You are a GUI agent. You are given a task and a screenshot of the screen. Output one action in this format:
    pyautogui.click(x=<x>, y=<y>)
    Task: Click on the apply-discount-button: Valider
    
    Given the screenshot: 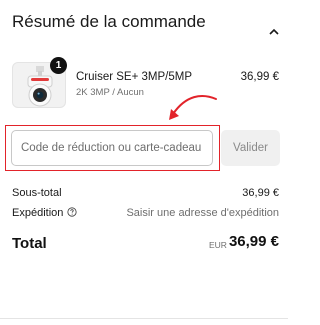 What is the action you would take?
    pyautogui.click(x=250, y=148)
    